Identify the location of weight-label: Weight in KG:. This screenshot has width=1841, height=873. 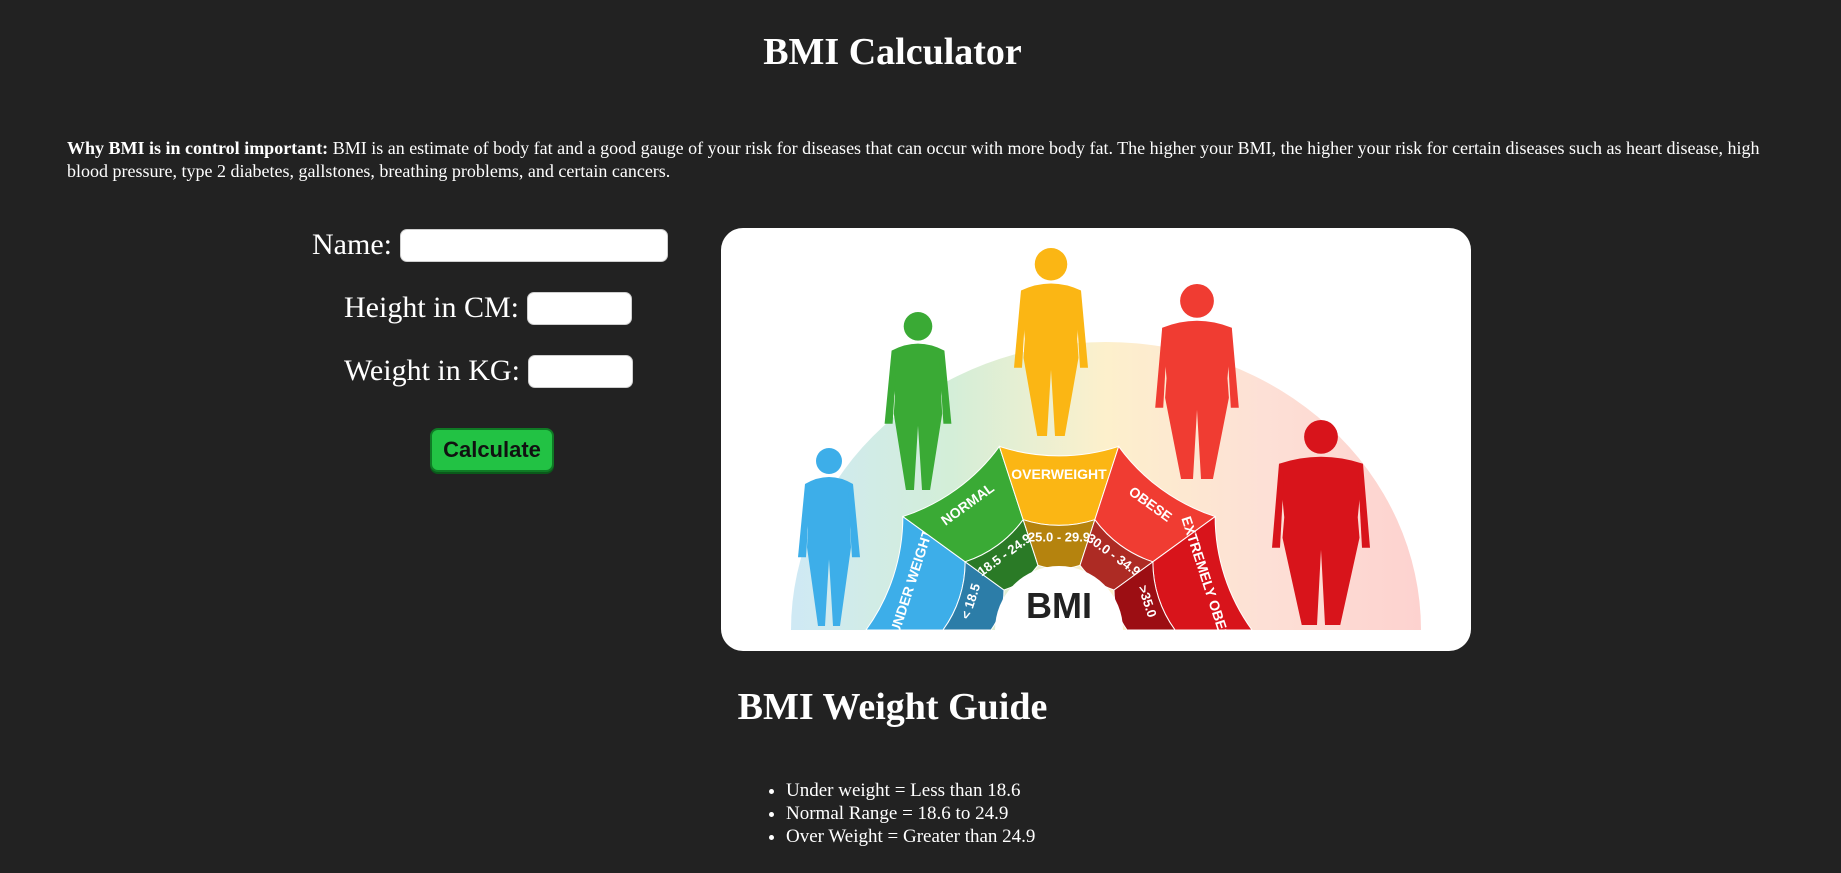
(432, 370).